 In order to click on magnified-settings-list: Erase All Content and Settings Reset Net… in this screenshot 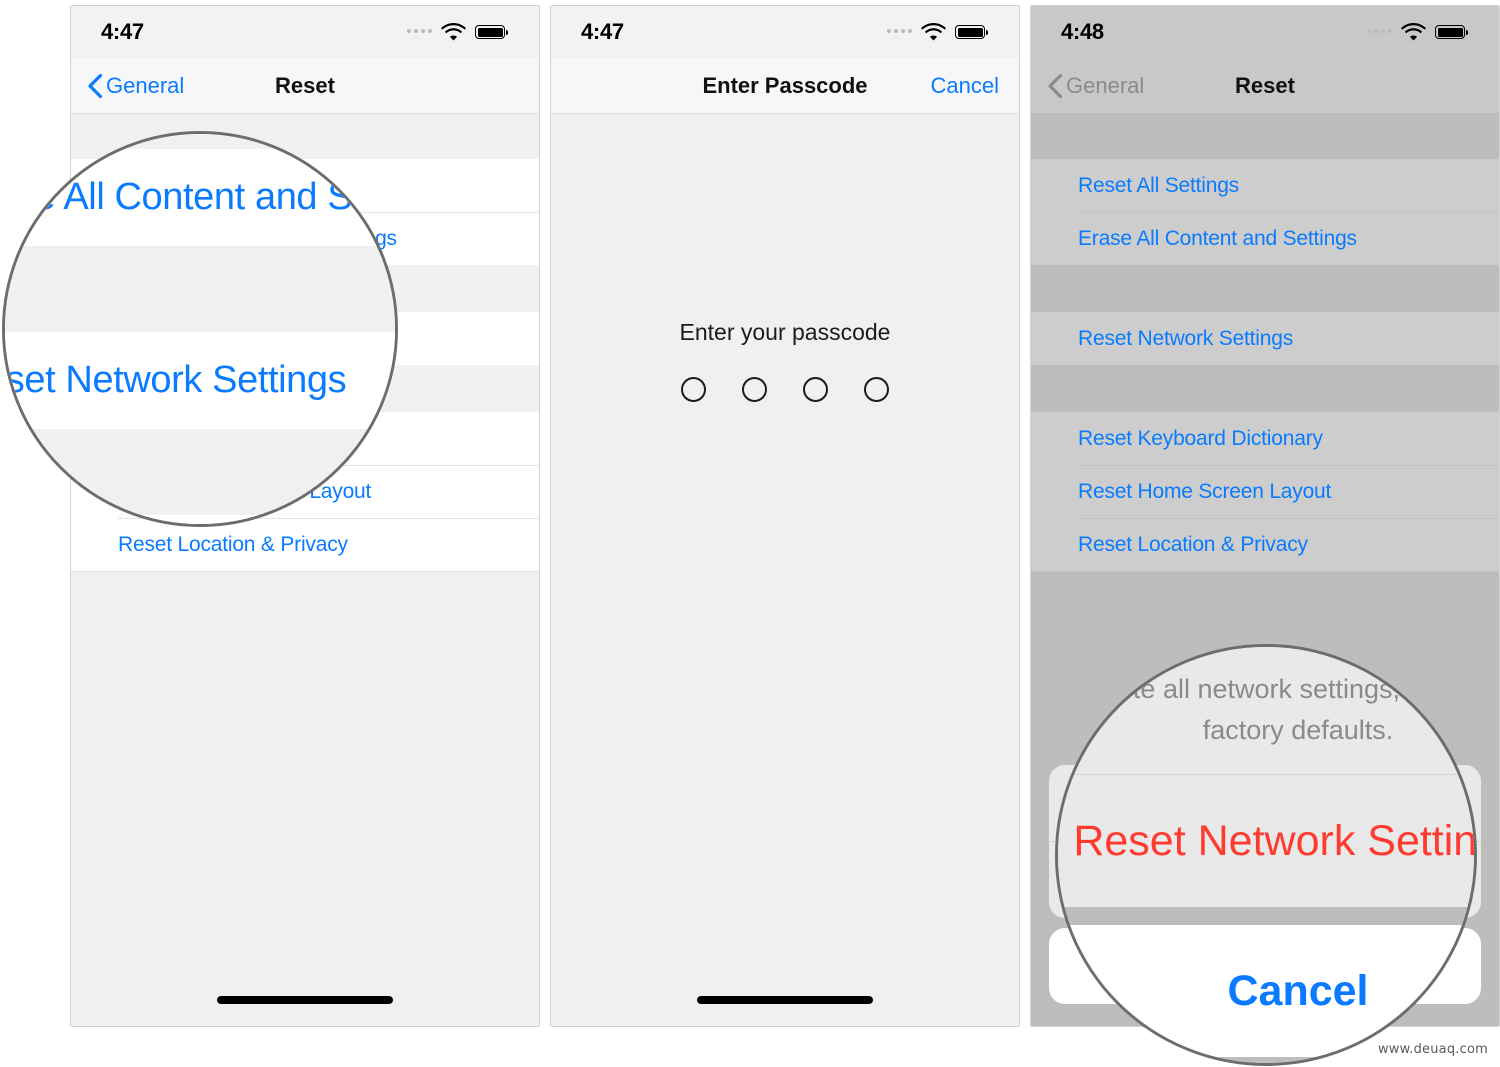, I will do `click(200, 329)`.